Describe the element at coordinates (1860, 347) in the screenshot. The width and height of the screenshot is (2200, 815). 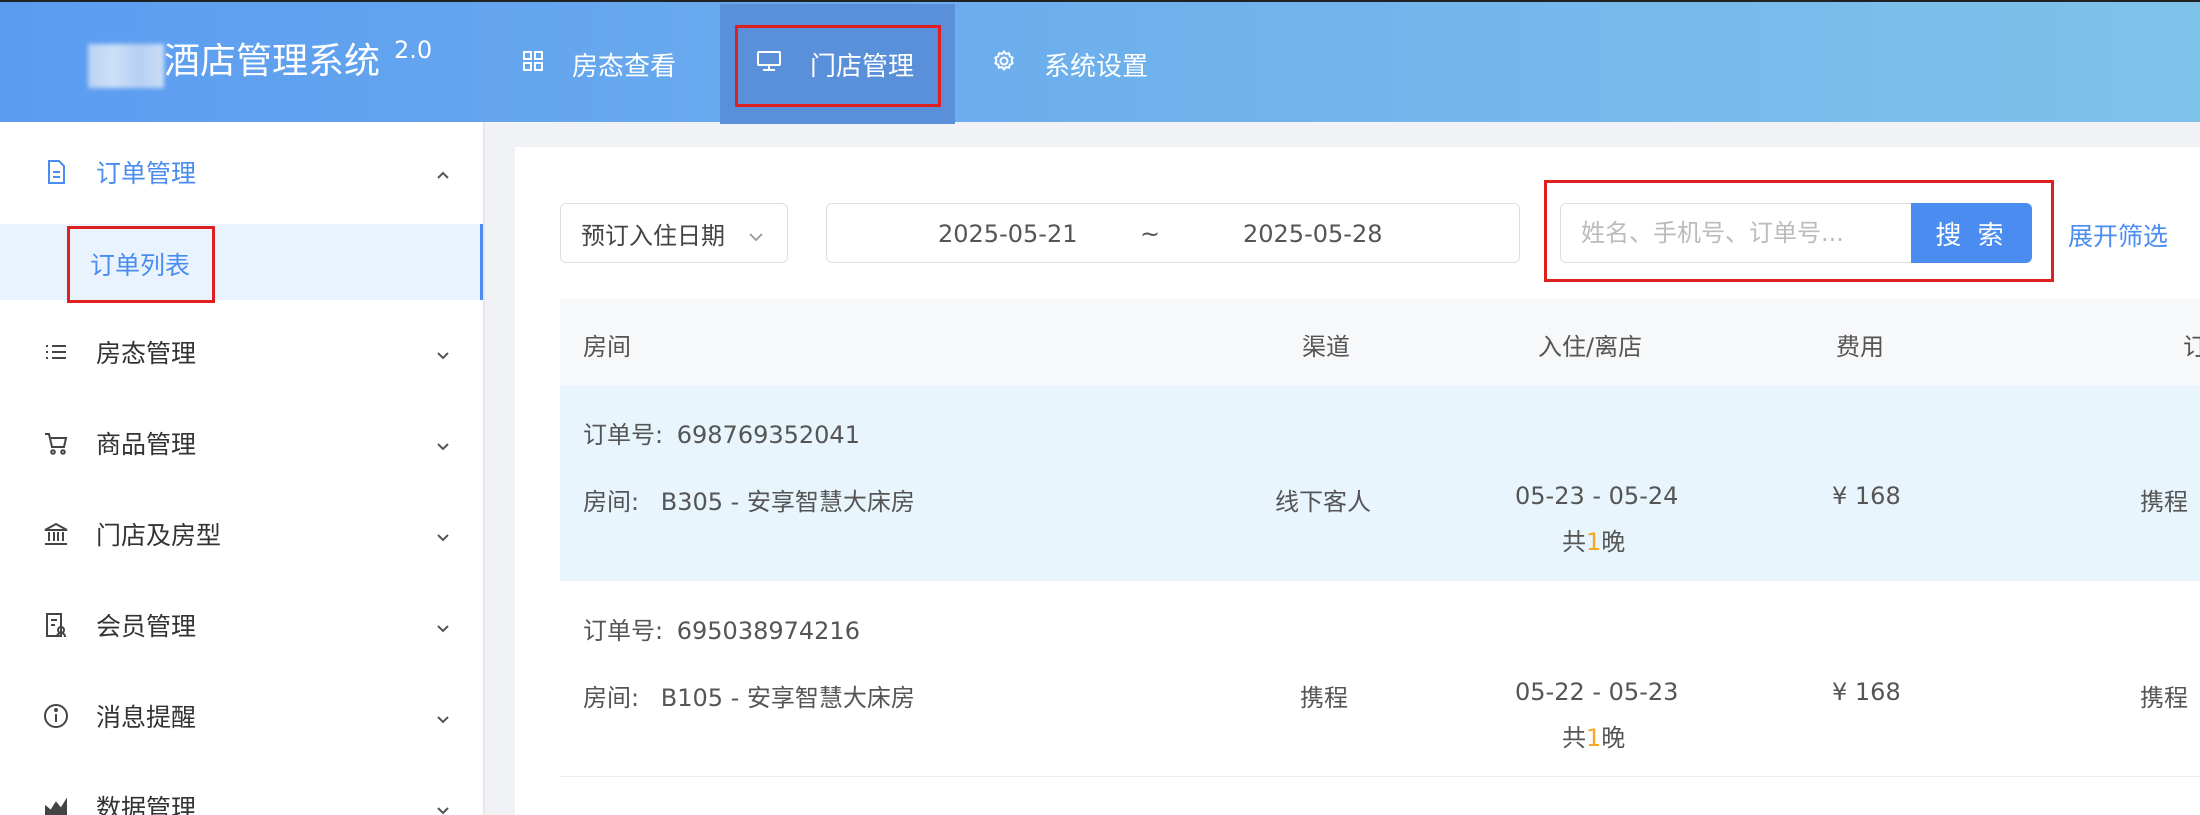
I see `column-header-fee: 费用` at that location.